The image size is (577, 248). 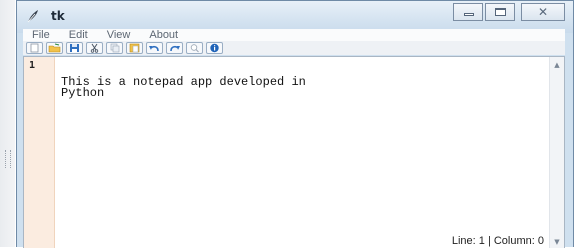 I want to click on new-file-icon, so click(x=34, y=48).